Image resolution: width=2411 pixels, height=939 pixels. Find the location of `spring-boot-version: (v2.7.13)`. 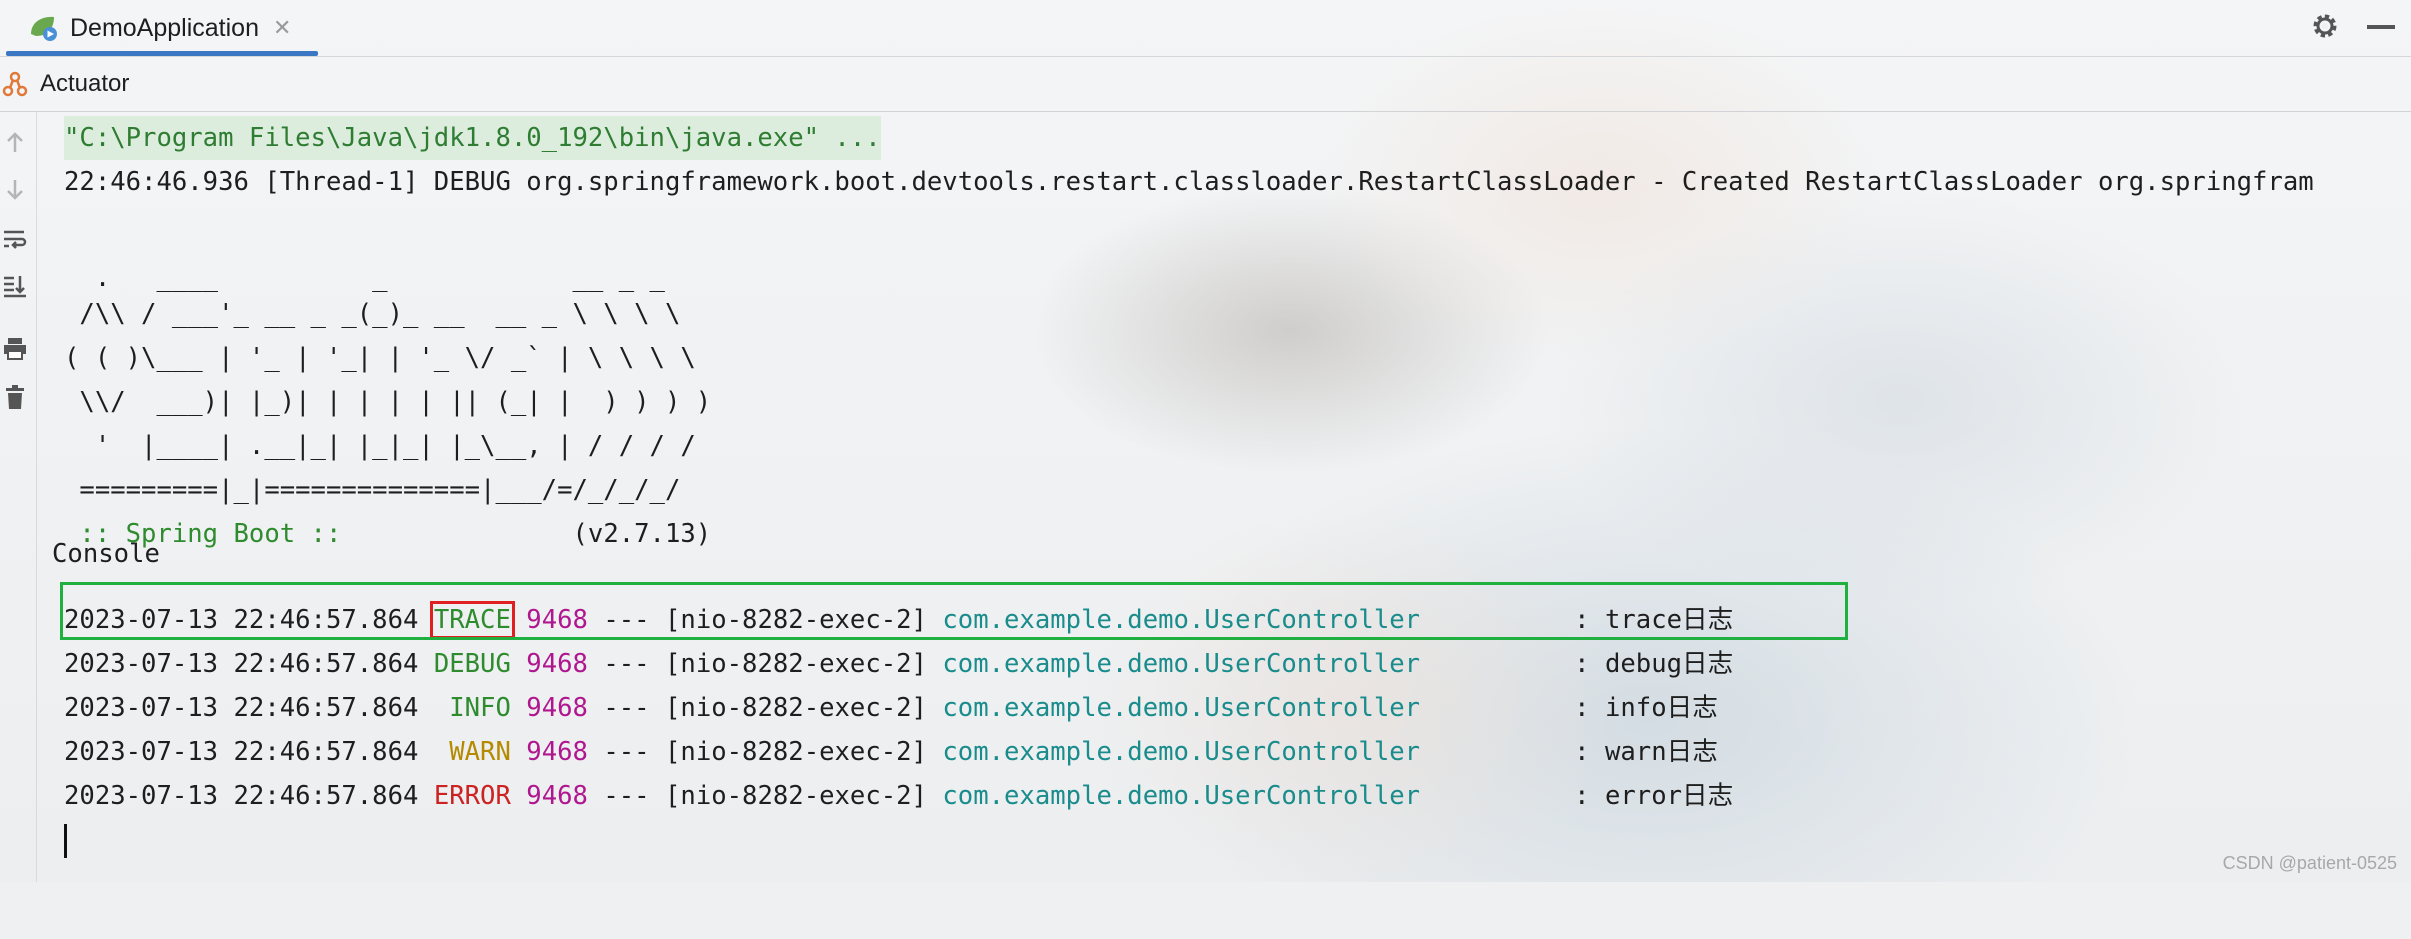

spring-boot-version: (v2.7.13) is located at coordinates (534, 534).